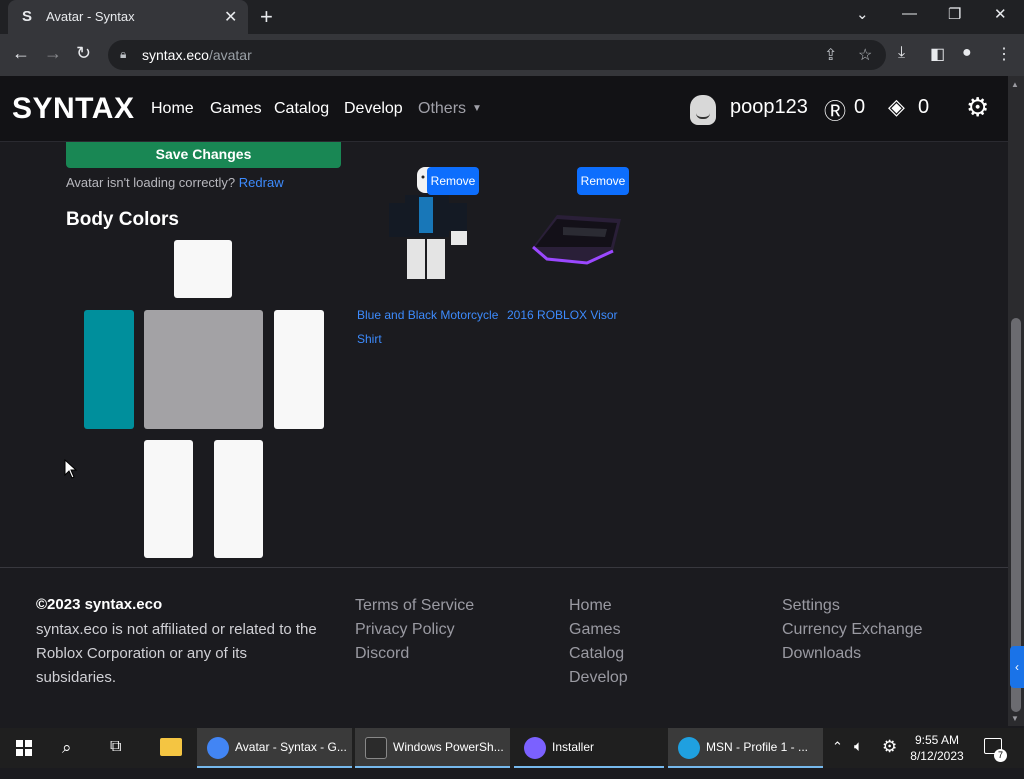 The width and height of the screenshot is (1024, 779). Describe the element at coordinates (123, 54) in the screenshot. I see `lock-icon: 🔒︎` at that location.